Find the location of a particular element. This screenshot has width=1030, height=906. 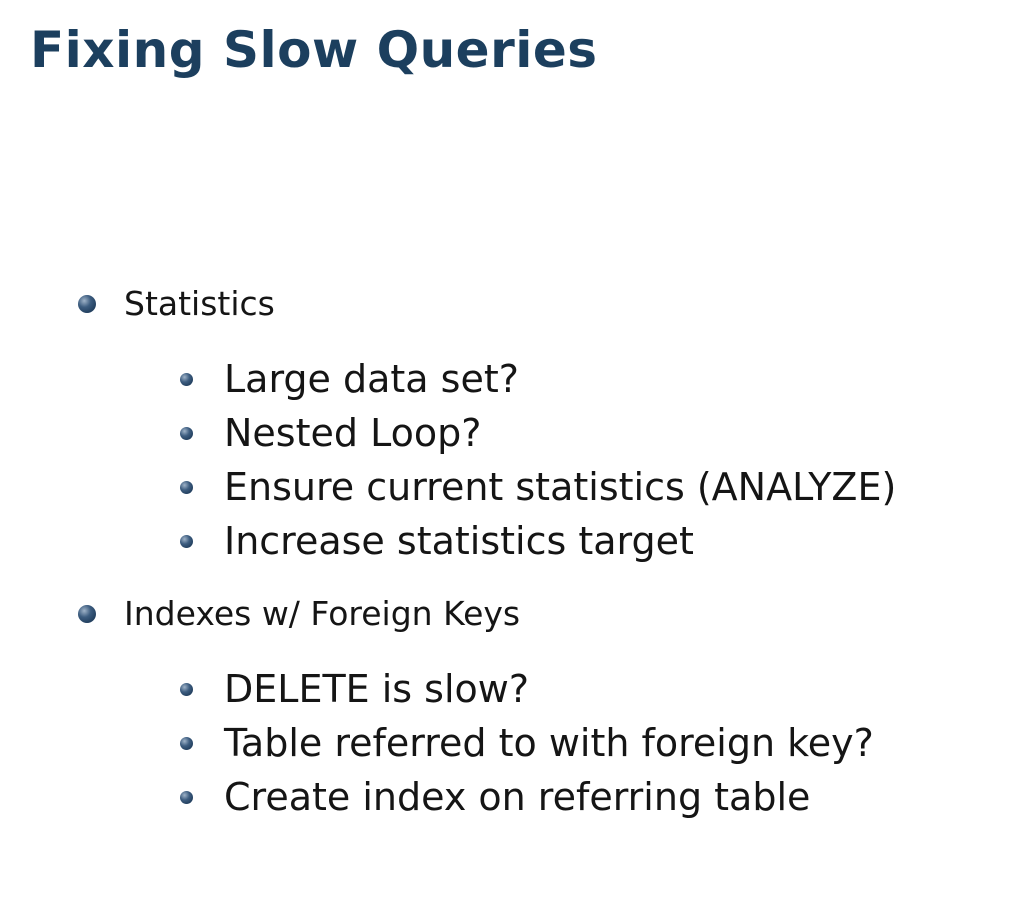

slide-title: Fixing Slow Queries is located at coordinates (314, 50).